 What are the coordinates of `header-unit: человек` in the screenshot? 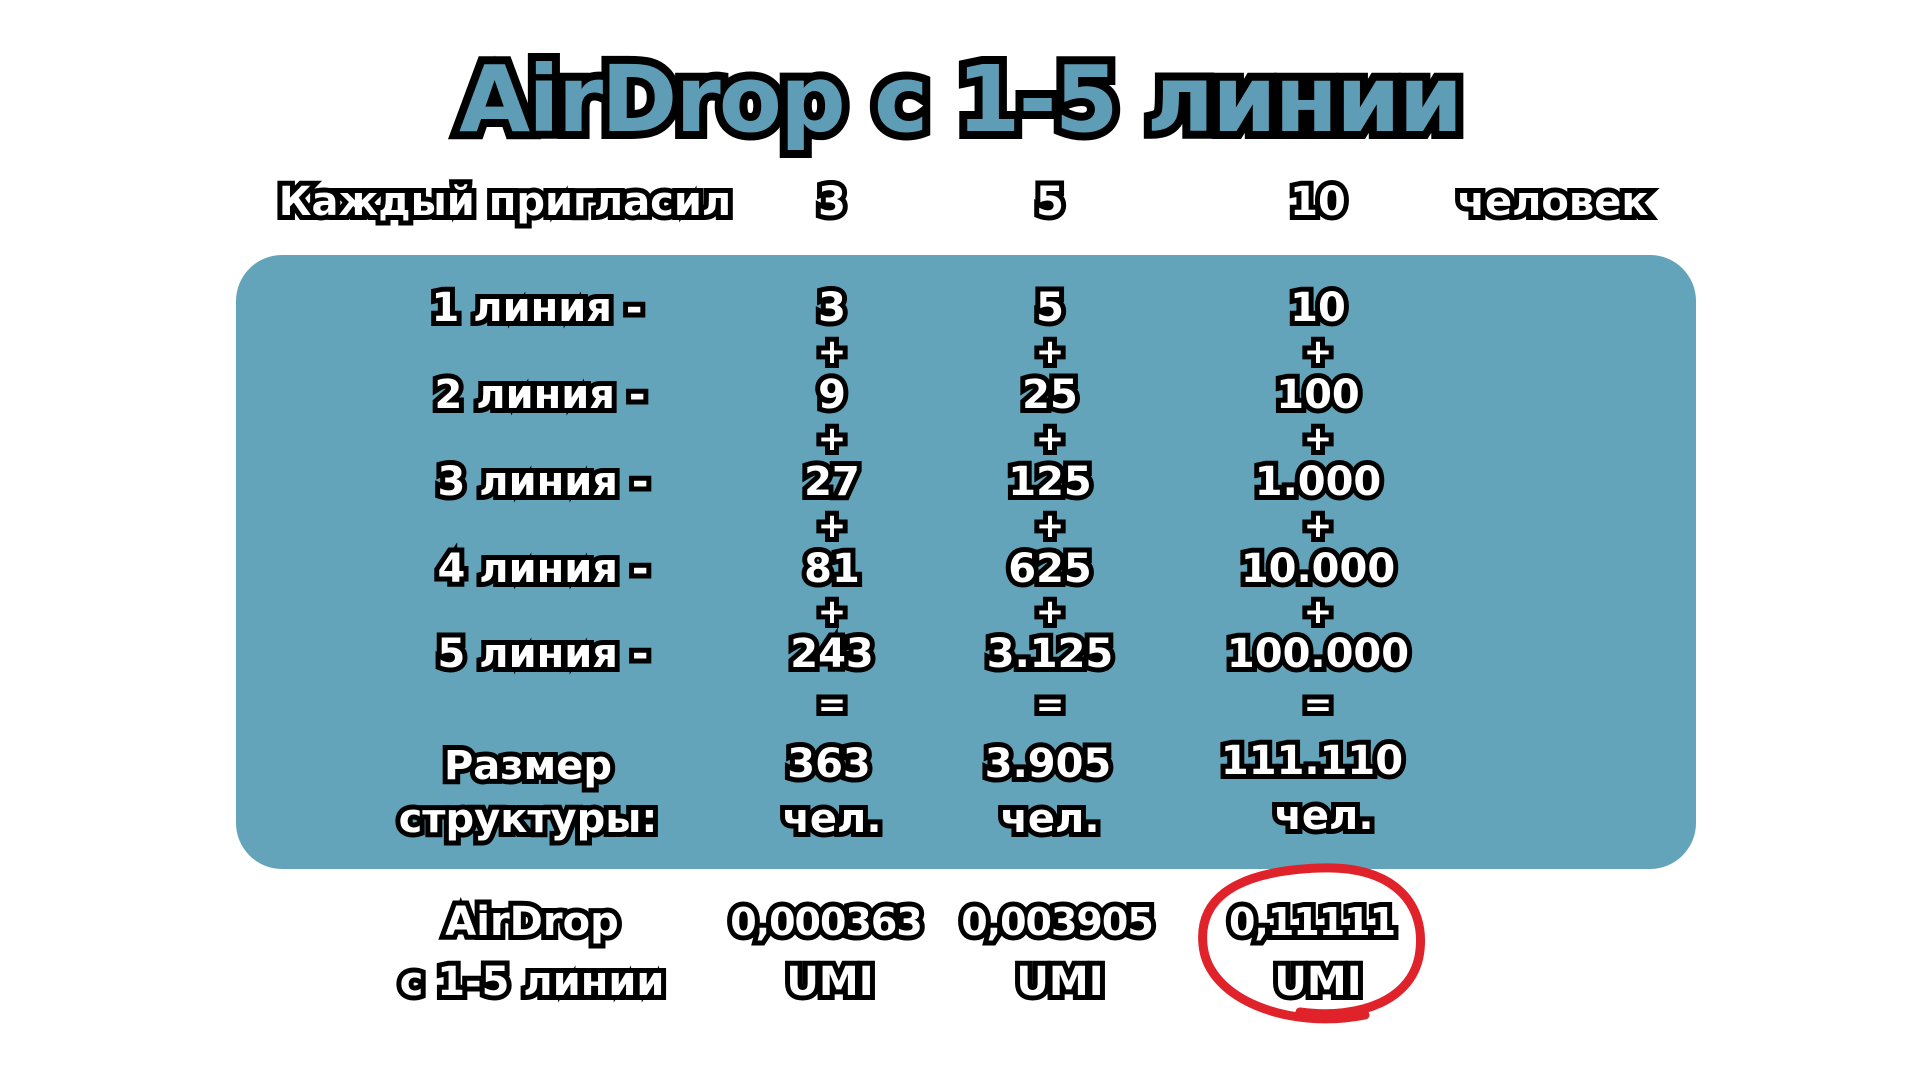 It's located at (1553, 202).